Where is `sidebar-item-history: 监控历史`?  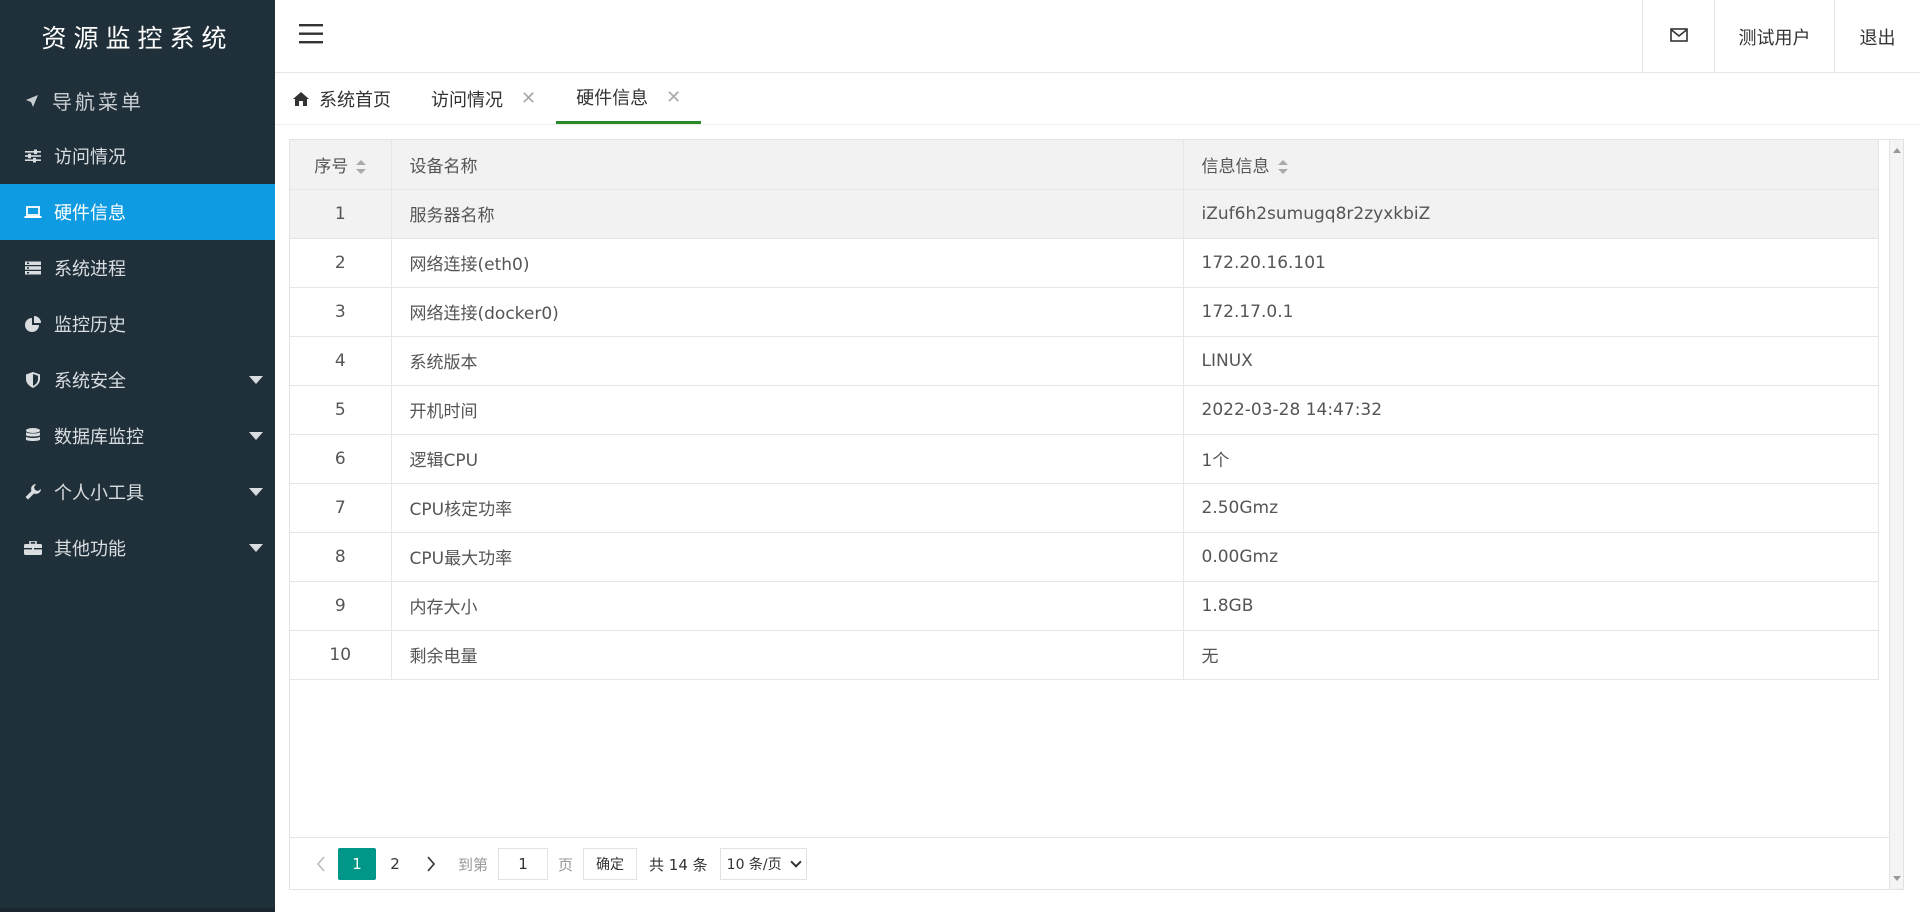 sidebar-item-history: 监控历史 is located at coordinates (137, 324).